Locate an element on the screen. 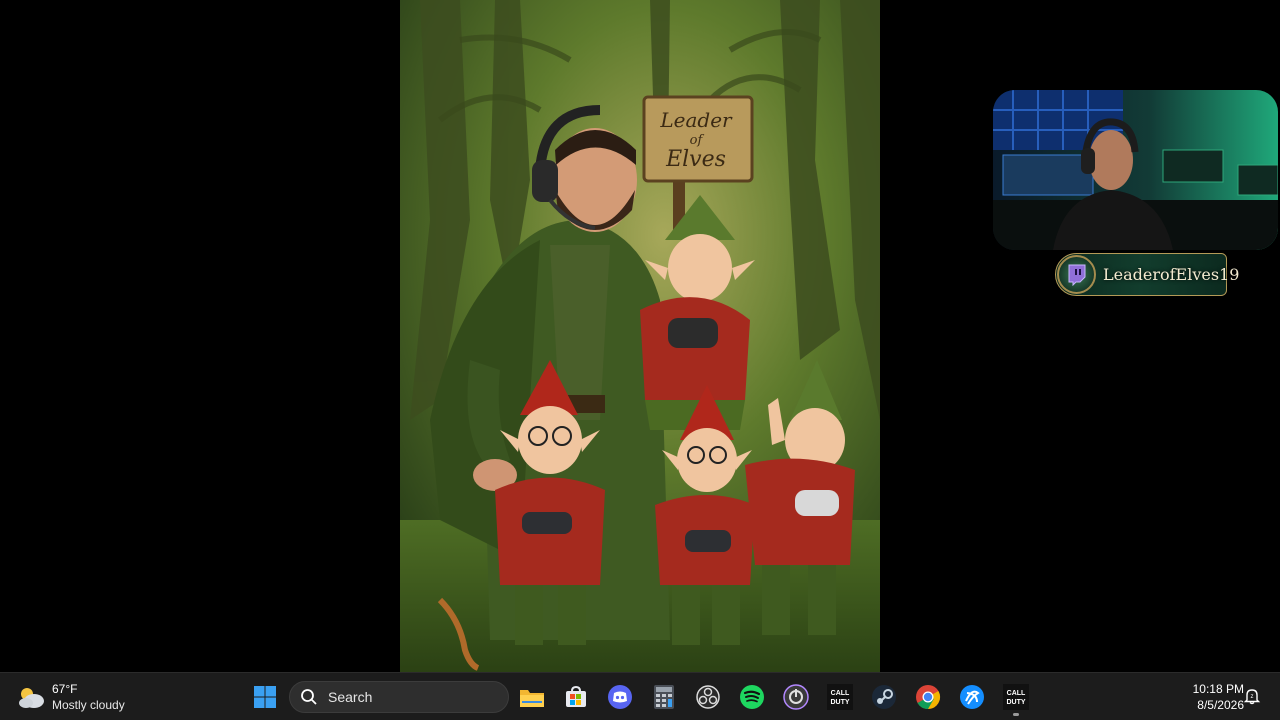 This screenshot has width=1280, height=720. webcam-feed is located at coordinates (1135, 170).